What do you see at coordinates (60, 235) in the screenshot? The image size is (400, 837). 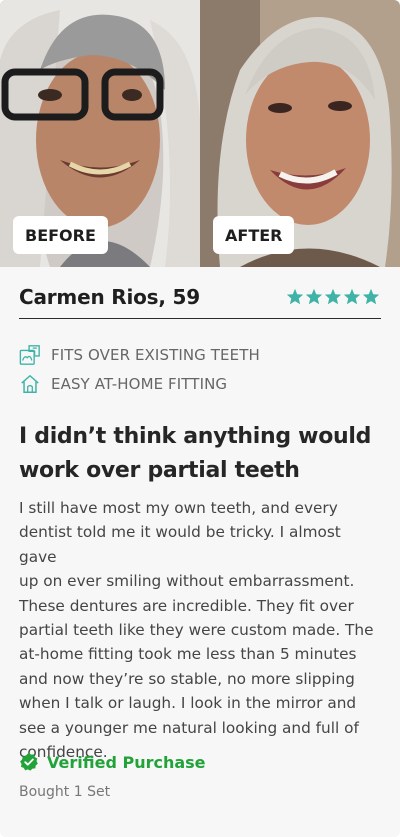 I see `before-badge: BEFORE` at bounding box center [60, 235].